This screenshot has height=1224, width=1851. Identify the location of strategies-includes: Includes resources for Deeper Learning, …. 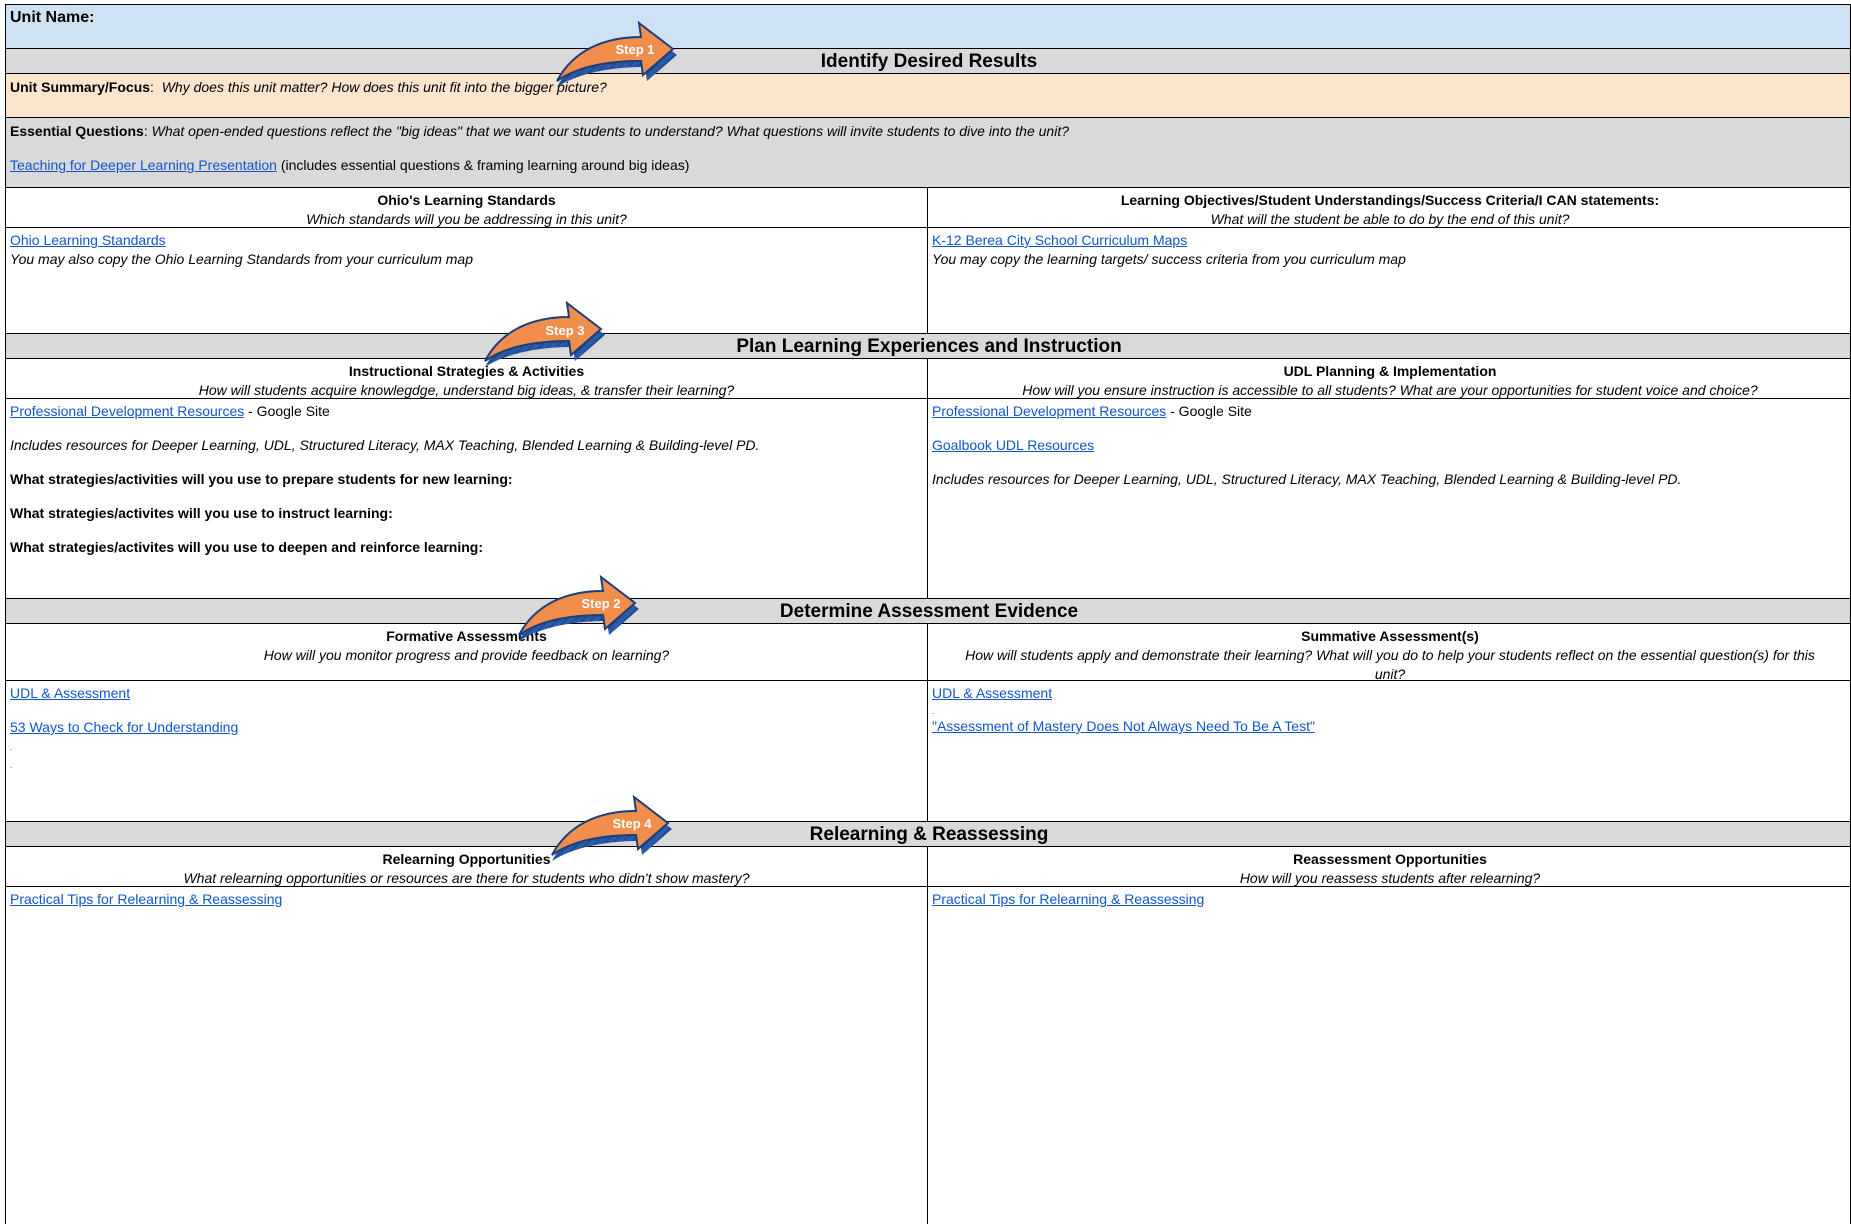
(385, 445).